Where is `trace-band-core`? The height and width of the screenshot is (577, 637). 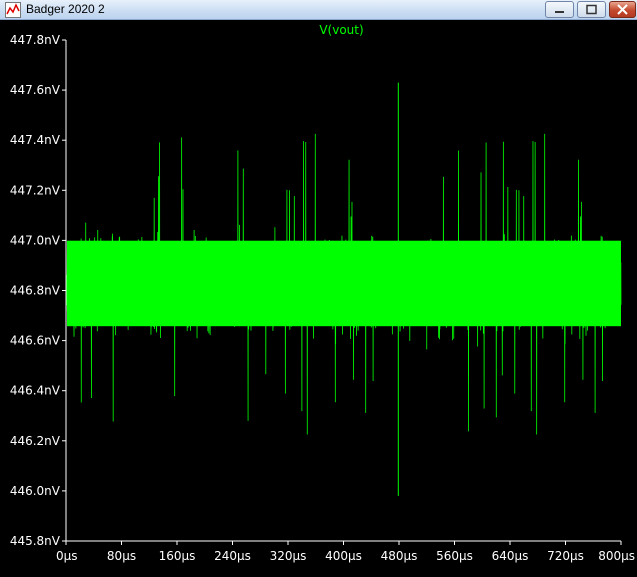 trace-band-core is located at coordinates (344, 283).